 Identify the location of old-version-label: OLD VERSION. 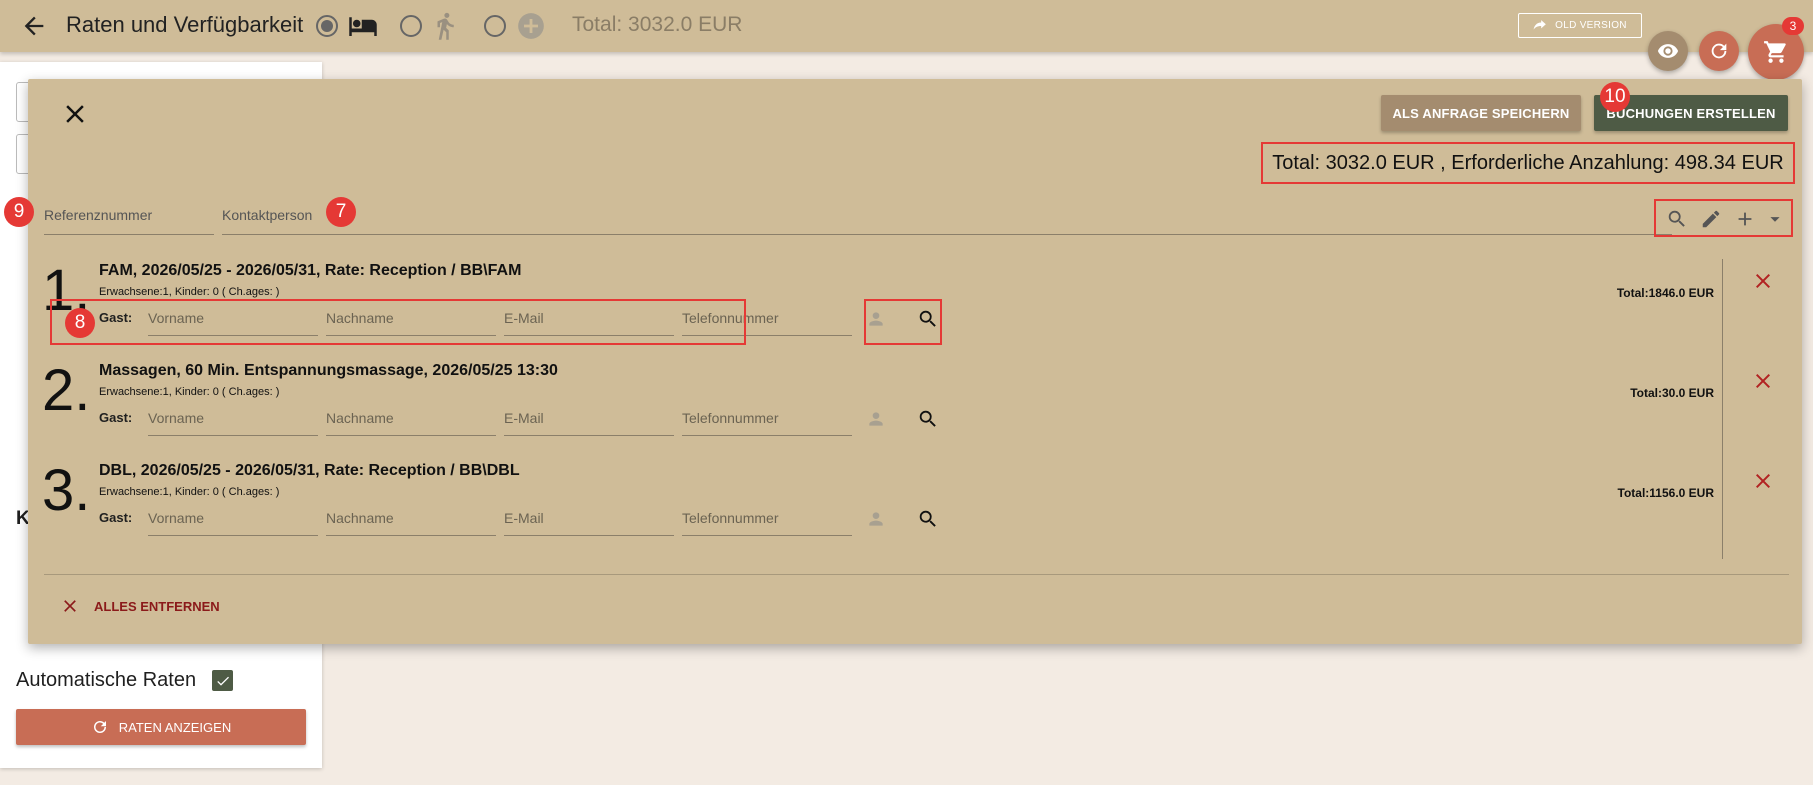
(1591, 25).